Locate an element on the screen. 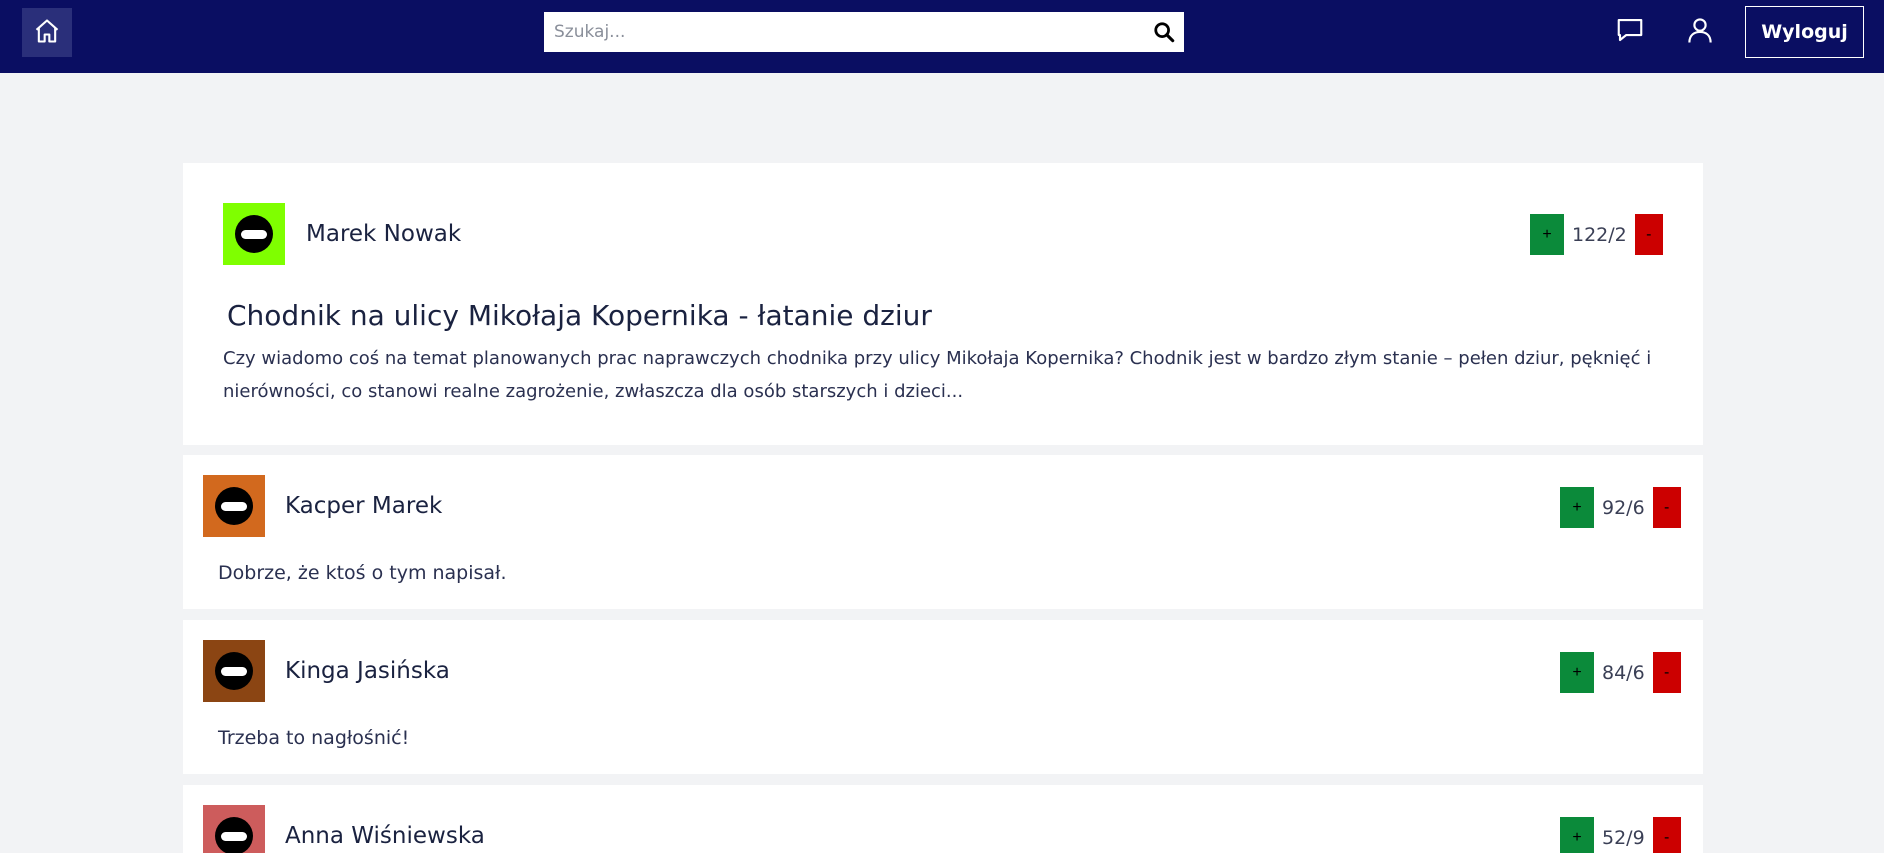  vote-score: 52/9 is located at coordinates (1623, 837).